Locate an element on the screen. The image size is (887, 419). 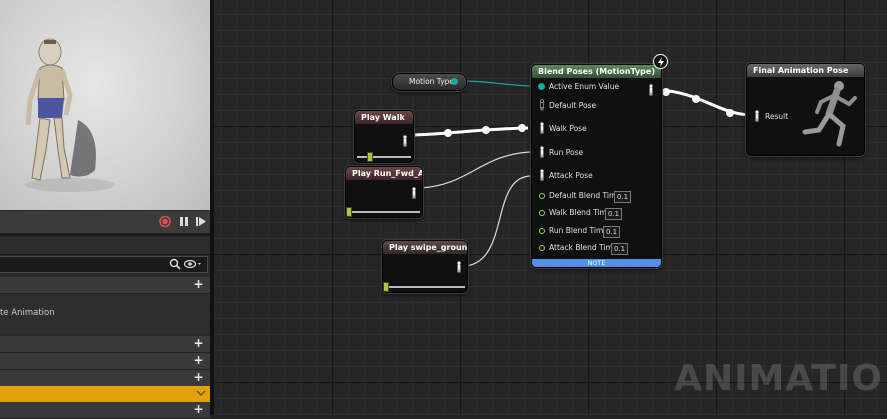
play-swipe-scrubber-handle is located at coordinates (386, 287).